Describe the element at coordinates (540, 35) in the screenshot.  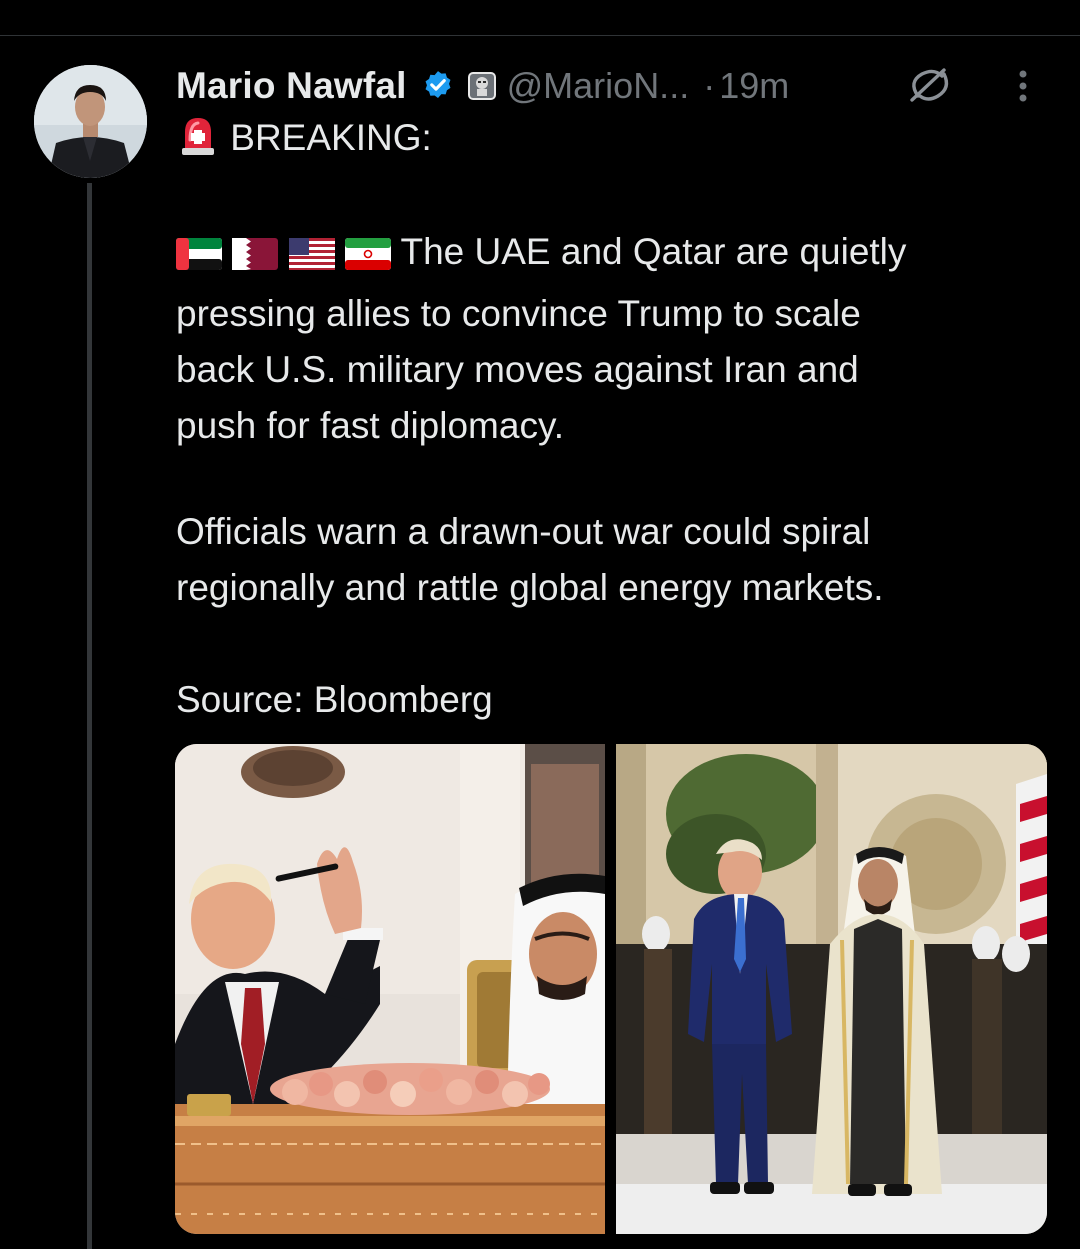
I see `top-divider` at that location.